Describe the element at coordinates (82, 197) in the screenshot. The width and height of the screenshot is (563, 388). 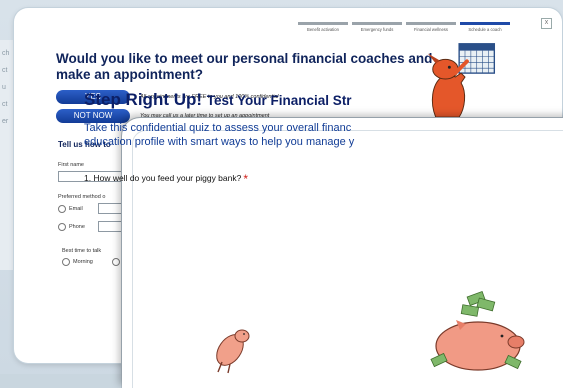
I see `preferred-method-label: Preferred method o` at that location.